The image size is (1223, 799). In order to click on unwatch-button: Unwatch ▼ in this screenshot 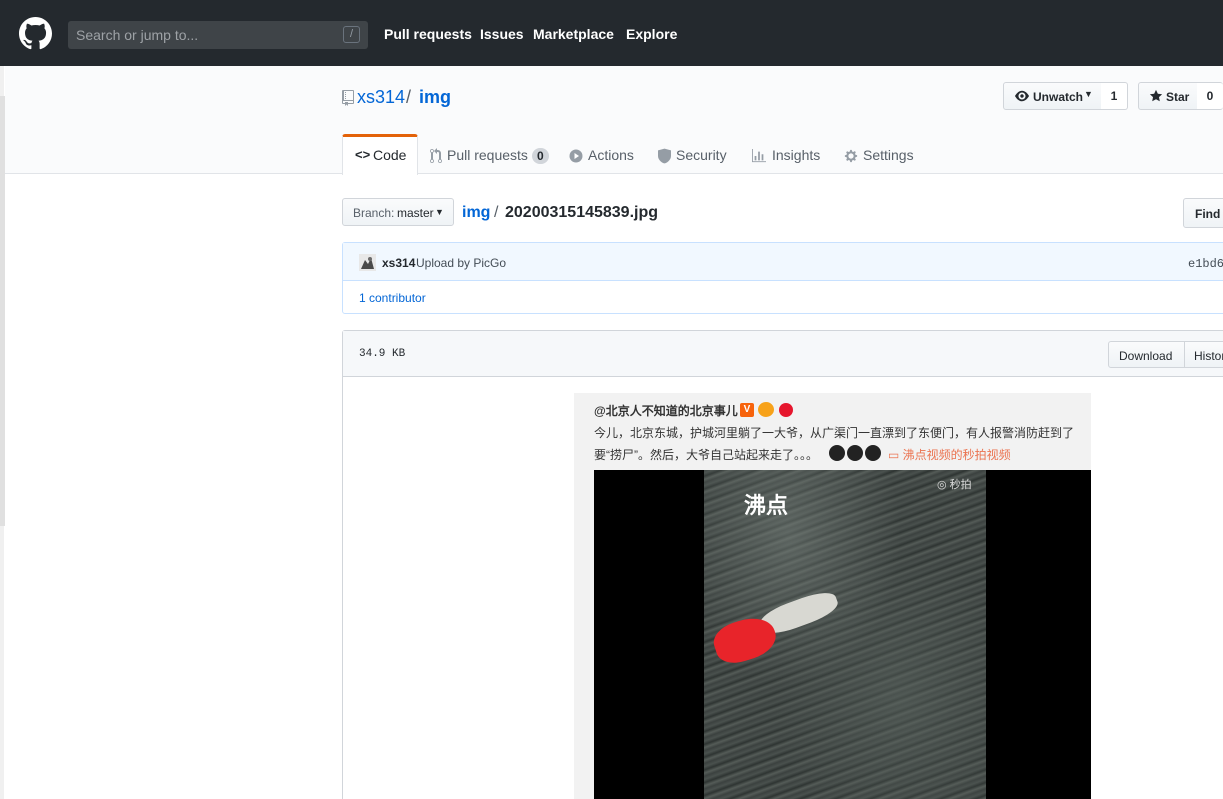, I will do `click(1052, 96)`.